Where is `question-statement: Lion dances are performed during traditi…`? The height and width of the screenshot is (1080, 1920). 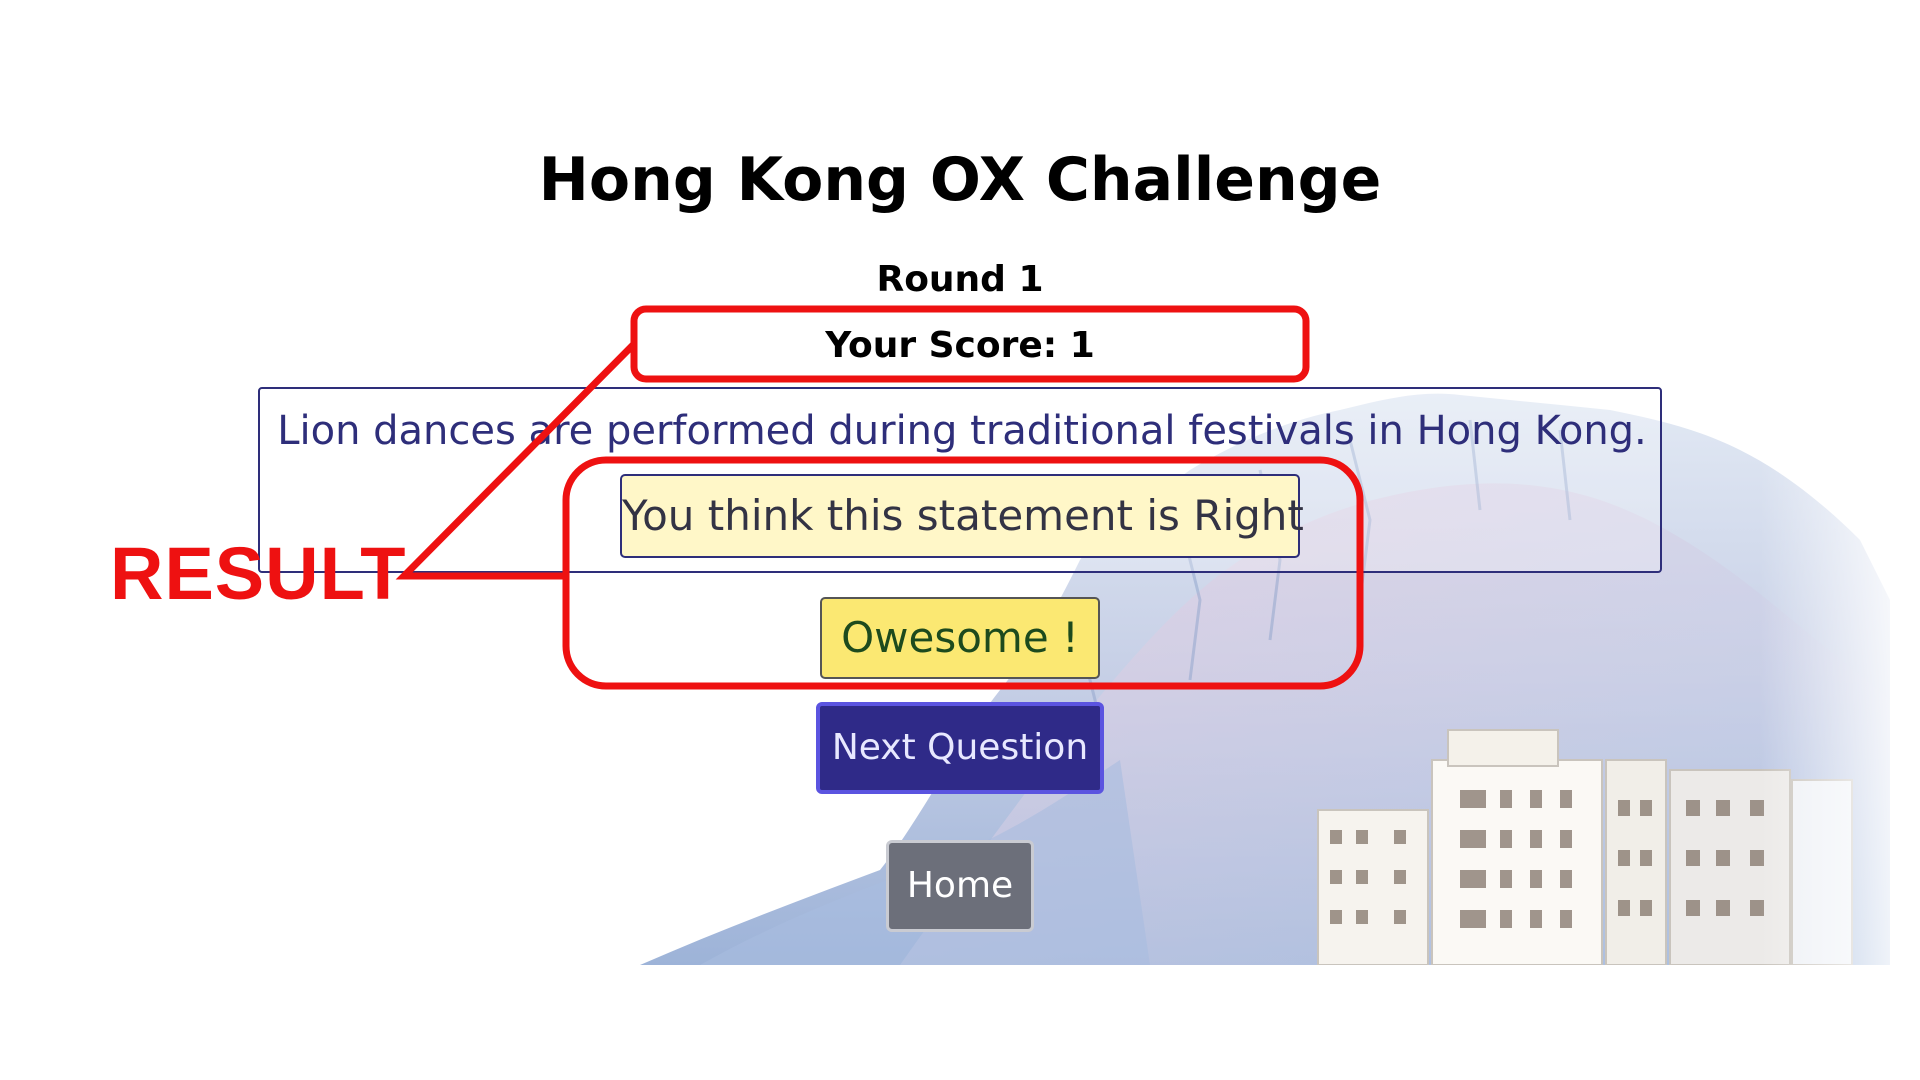
question-statement: Lion dances are performed during traditi… is located at coordinates (962, 431).